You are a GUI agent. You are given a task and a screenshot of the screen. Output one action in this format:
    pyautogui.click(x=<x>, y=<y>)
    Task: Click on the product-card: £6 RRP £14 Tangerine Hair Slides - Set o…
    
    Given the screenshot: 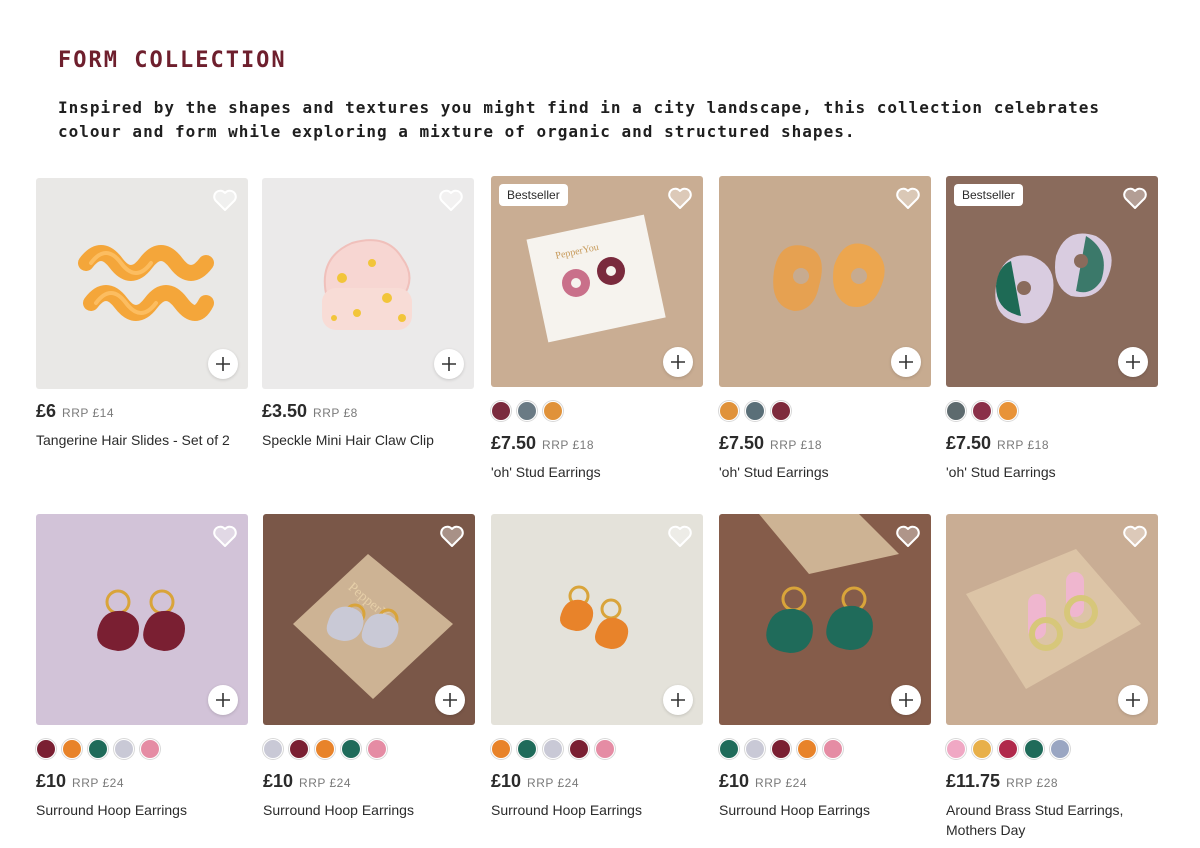 What is the action you would take?
    pyautogui.click(x=142, y=314)
    